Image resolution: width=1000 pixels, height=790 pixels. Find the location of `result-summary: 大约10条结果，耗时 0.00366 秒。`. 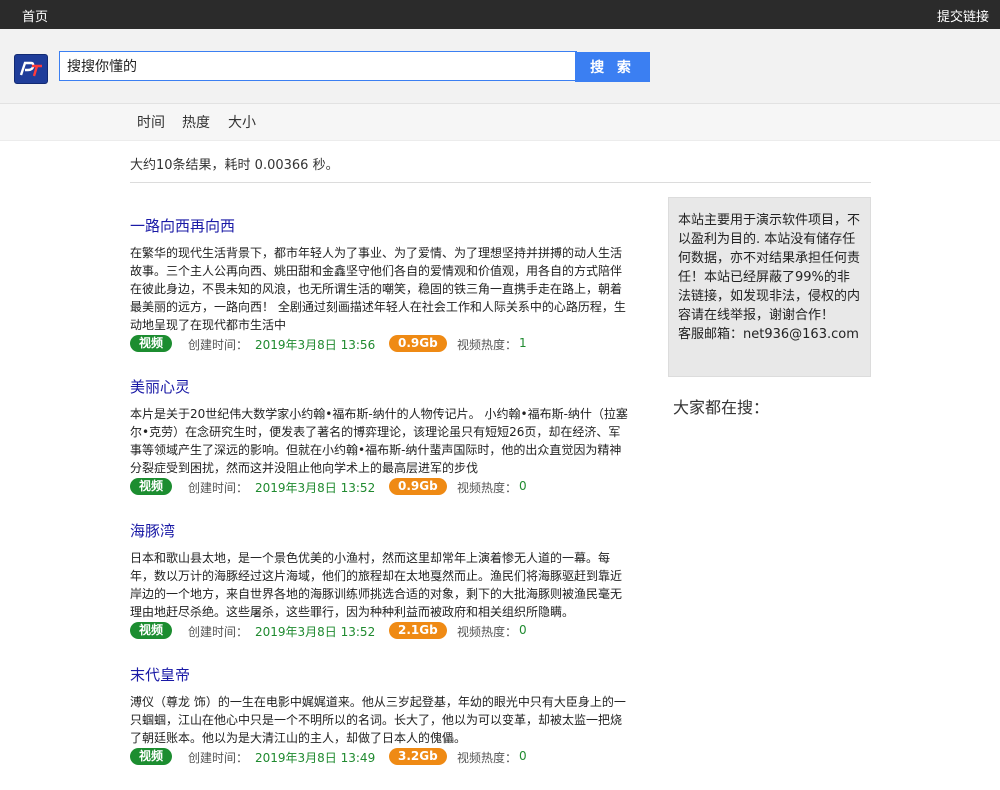

result-summary: 大约10条结果，耗时 0.00366 秒。 is located at coordinates (234, 165).